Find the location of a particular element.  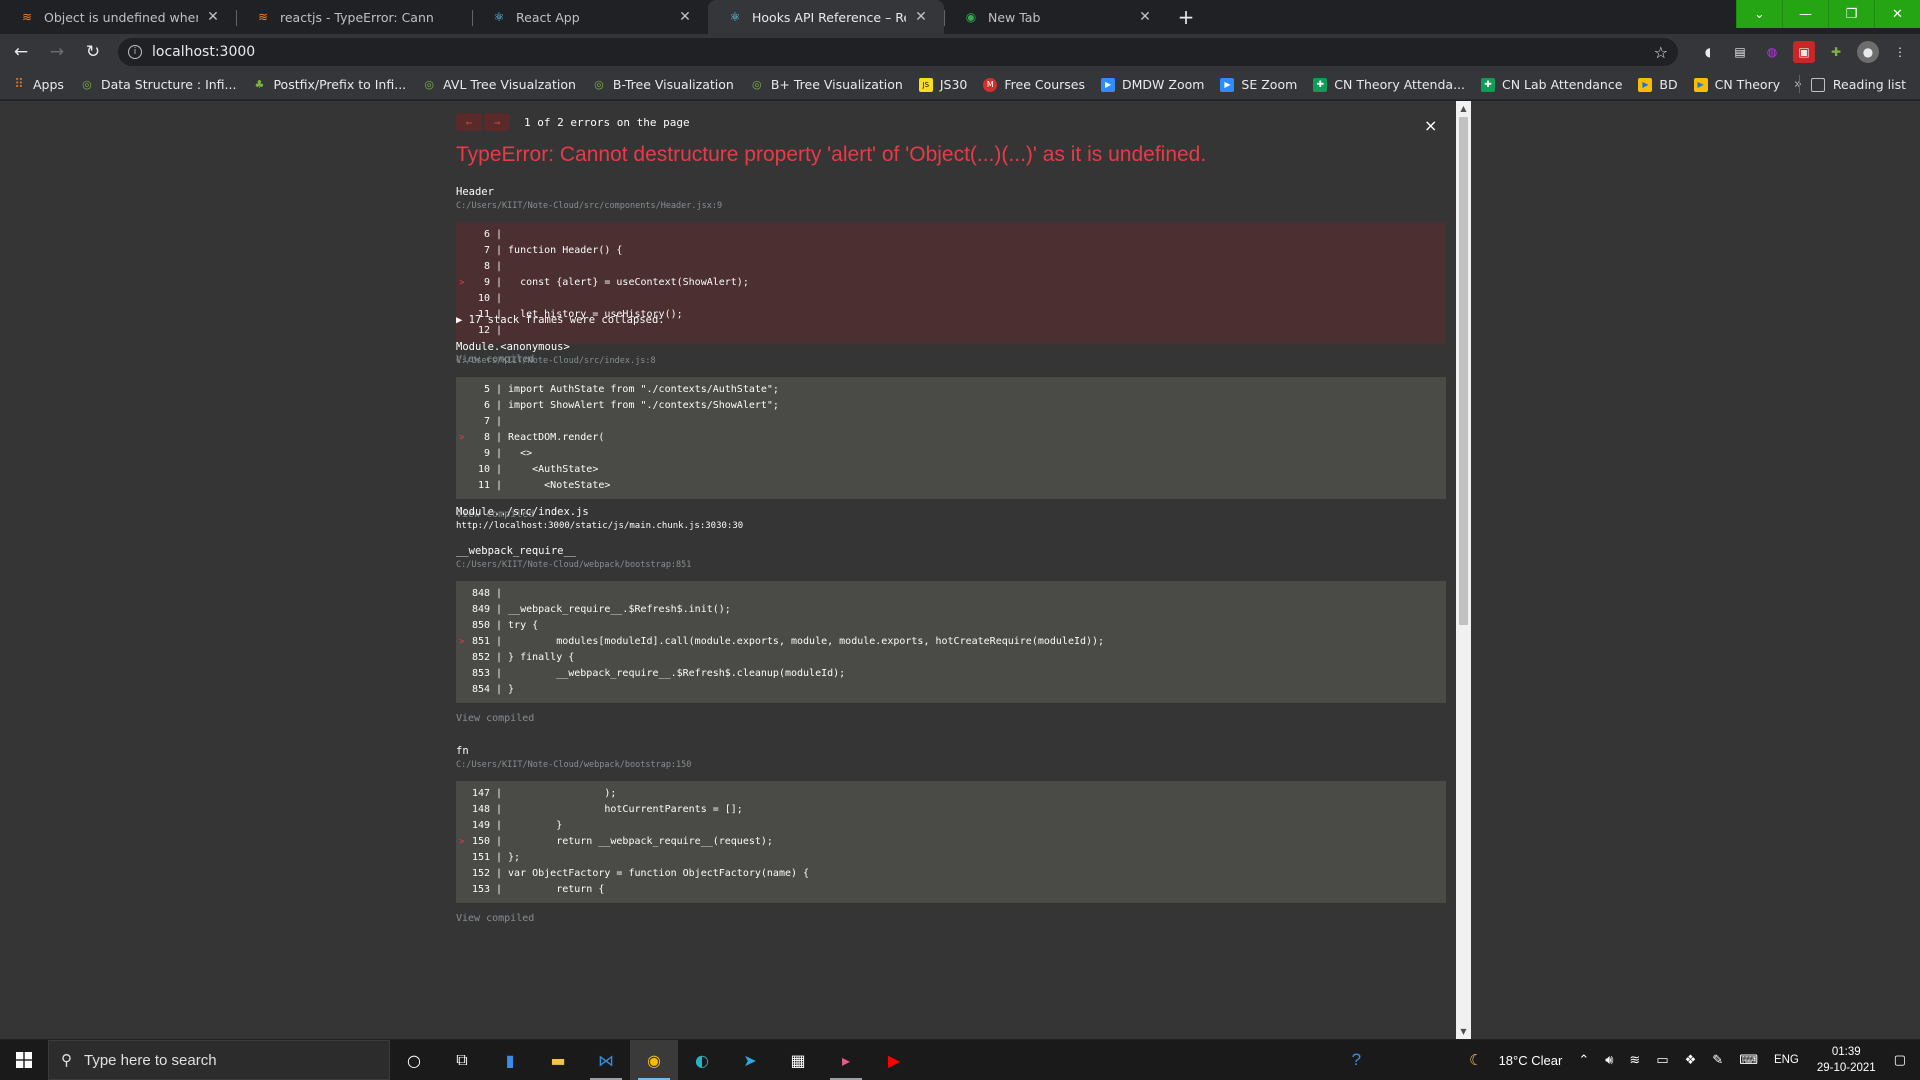

tab-0: ≋ Object is undefined when trying ✕ is located at coordinates (118, 17).